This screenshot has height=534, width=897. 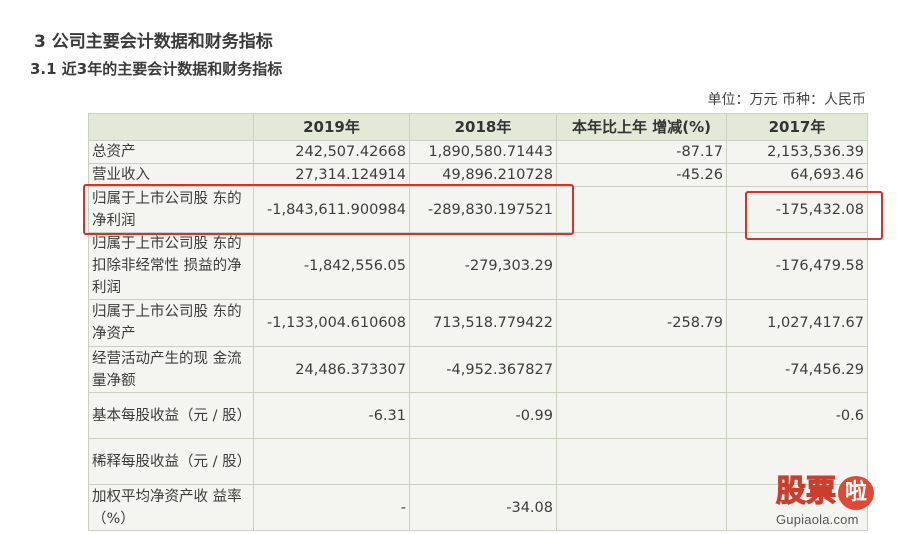 What do you see at coordinates (483, 369) in the screenshot?
I see `cell-2018: -4,952.367827` at bounding box center [483, 369].